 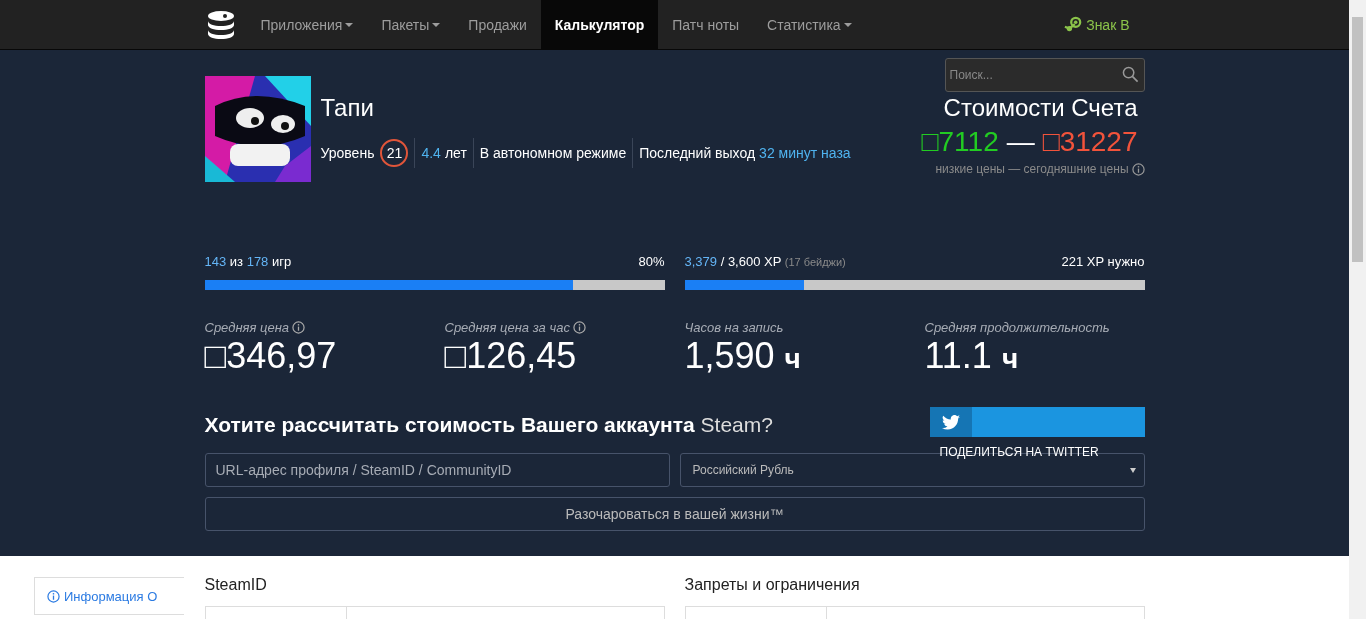 I want to click on price-note: низкие цены — сегодняшние цены, so click(x=1032, y=169).